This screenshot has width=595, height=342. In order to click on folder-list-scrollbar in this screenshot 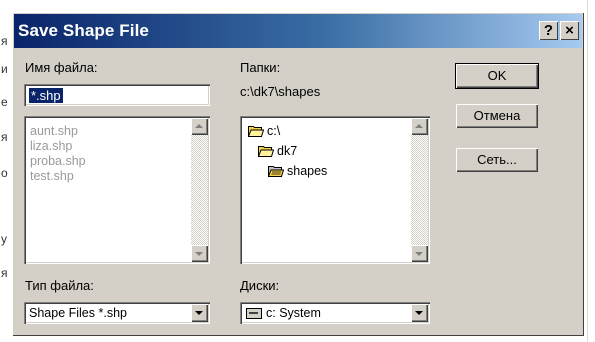, I will do `click(419, 190)`.